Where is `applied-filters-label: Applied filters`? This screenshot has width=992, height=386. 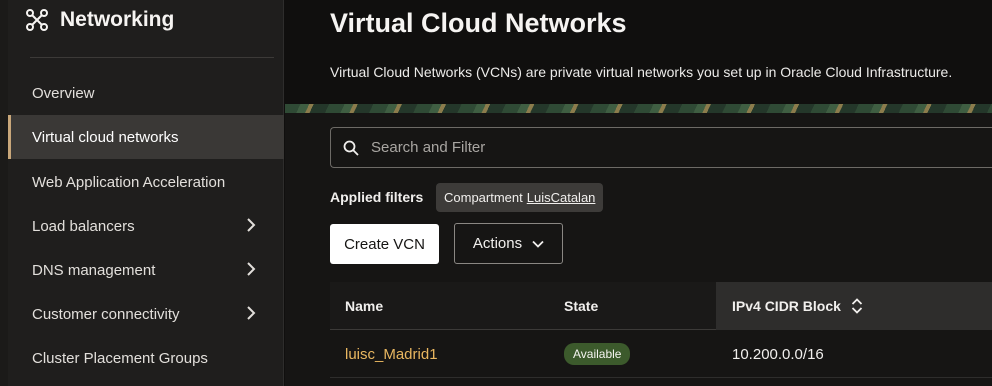
applied-filters-label: Applied filters is located at coordinates (377, 197).